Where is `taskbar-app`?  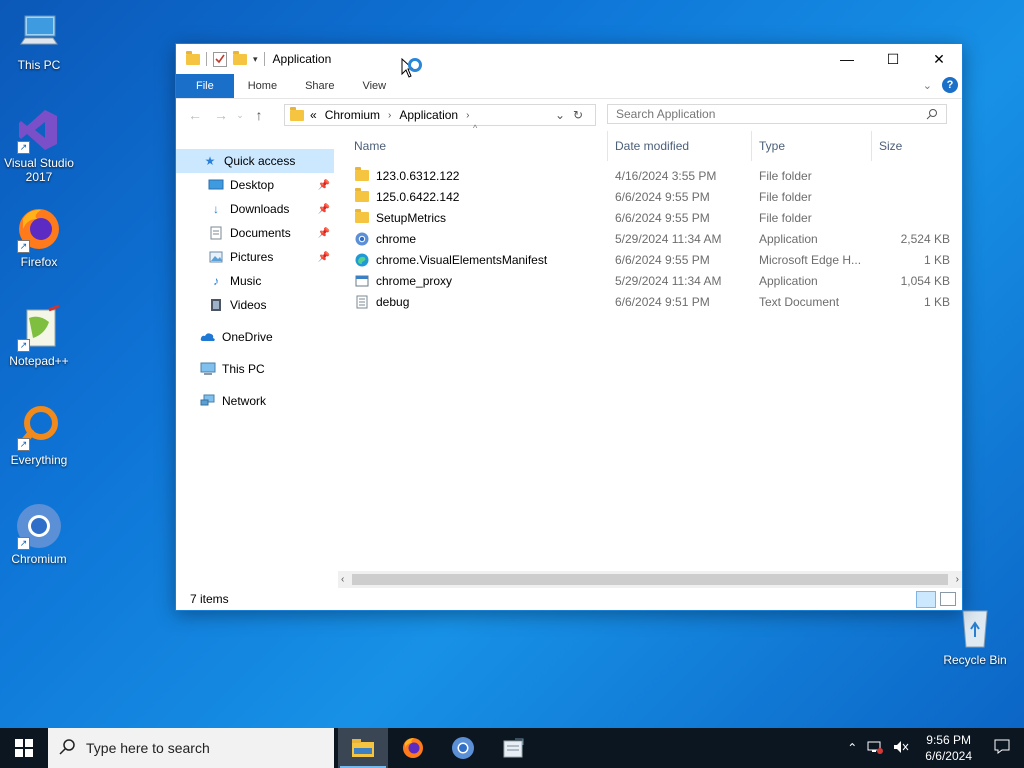
taskbar-app is located at coordinates (513, 748).